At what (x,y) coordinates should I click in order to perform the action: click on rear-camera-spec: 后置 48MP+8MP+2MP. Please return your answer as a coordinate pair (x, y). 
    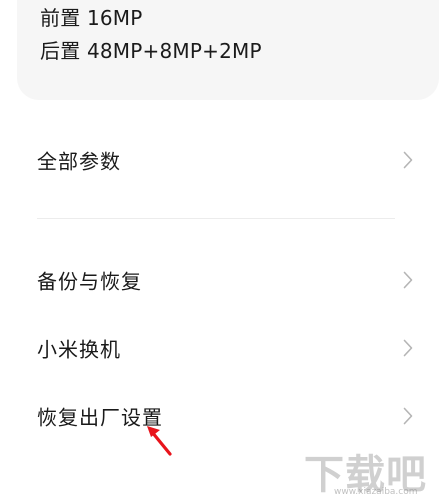
    Looking at the image, I should click on (151, 51).